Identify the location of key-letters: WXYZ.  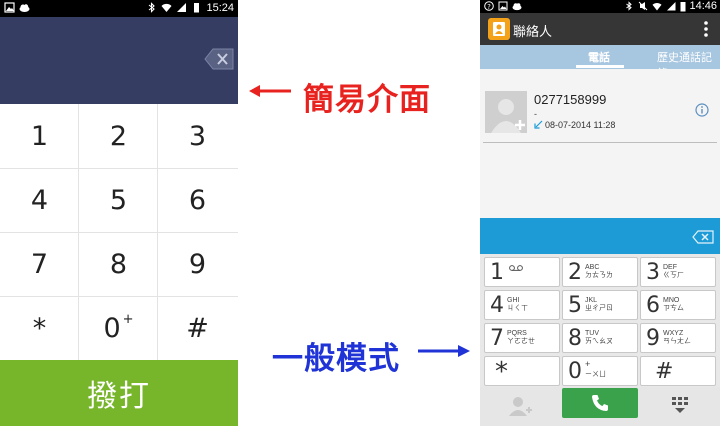
(673, 333).